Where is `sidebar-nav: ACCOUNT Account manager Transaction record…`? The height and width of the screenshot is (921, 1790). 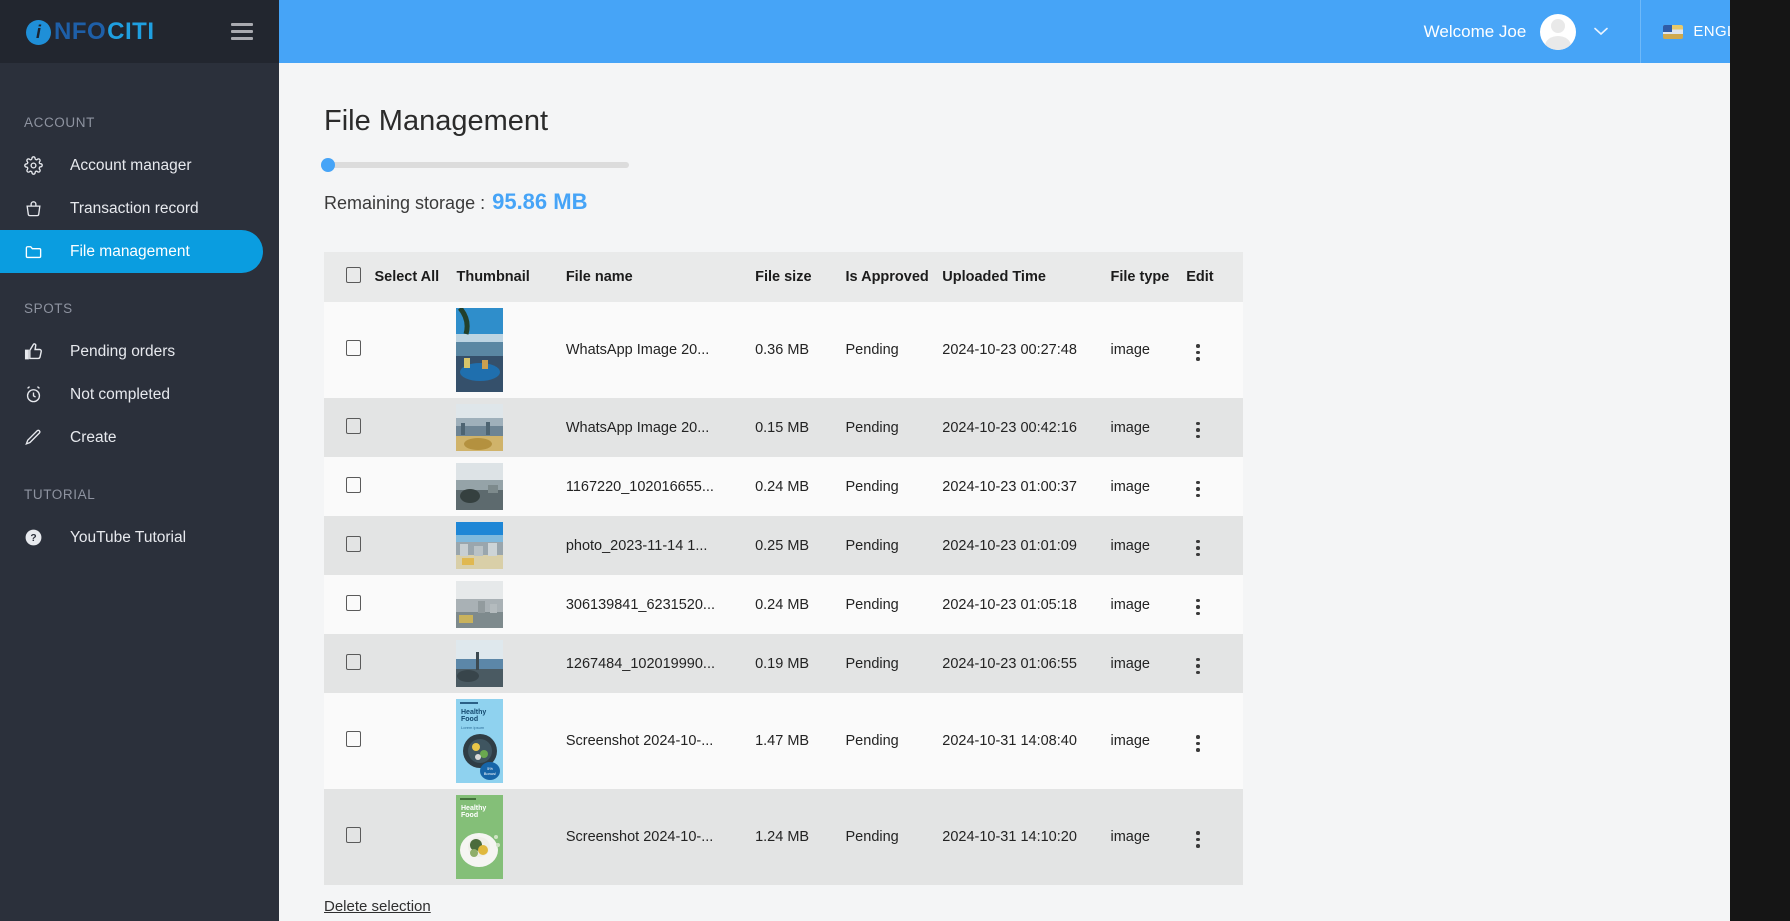
sidebar-nav: ACCOUNT Account manager Transaction record… is located at coordinates (139, 311).